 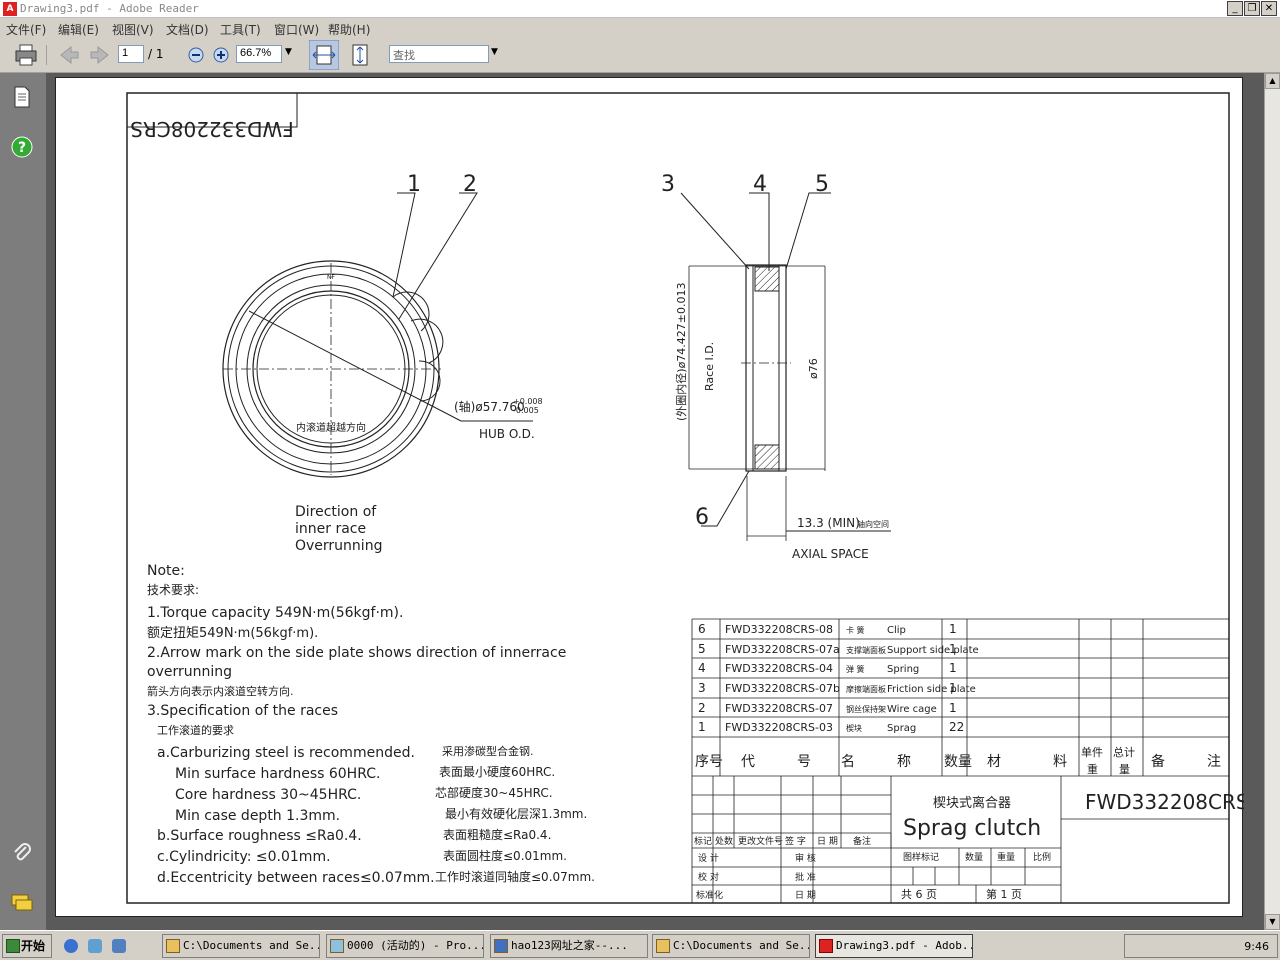 I want to click on note-line-4: overrunning, so click(x=189, y=672).